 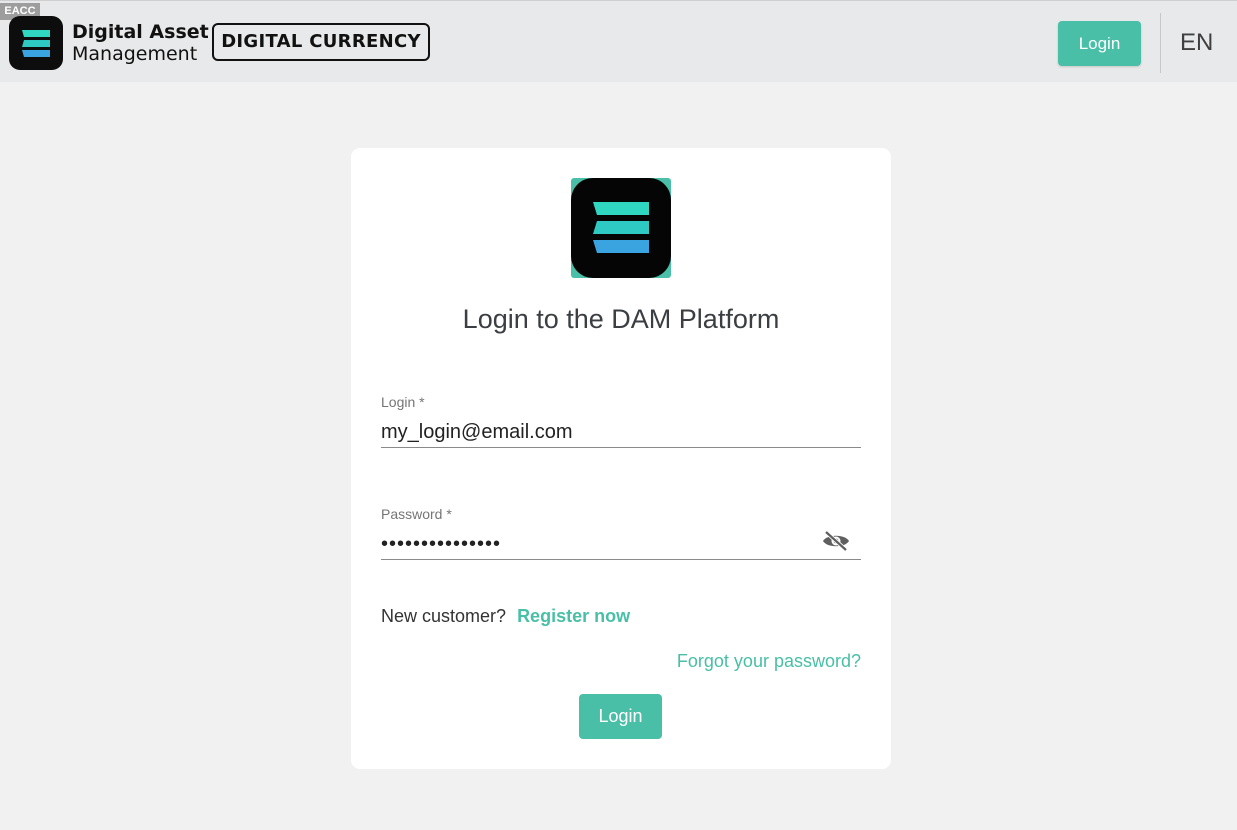 I want to click on password-input, so click(x=621, y=542).